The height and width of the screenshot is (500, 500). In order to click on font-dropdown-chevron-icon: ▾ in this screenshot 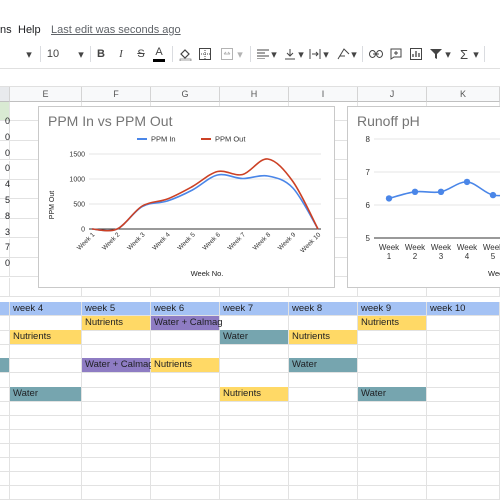, I will do `click(29, 54)`.